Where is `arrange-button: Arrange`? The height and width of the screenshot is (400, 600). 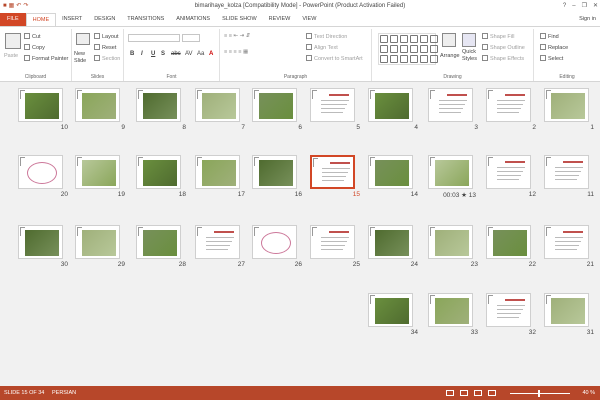
arrange-button: Arrange is located at coordinates (450, 56).